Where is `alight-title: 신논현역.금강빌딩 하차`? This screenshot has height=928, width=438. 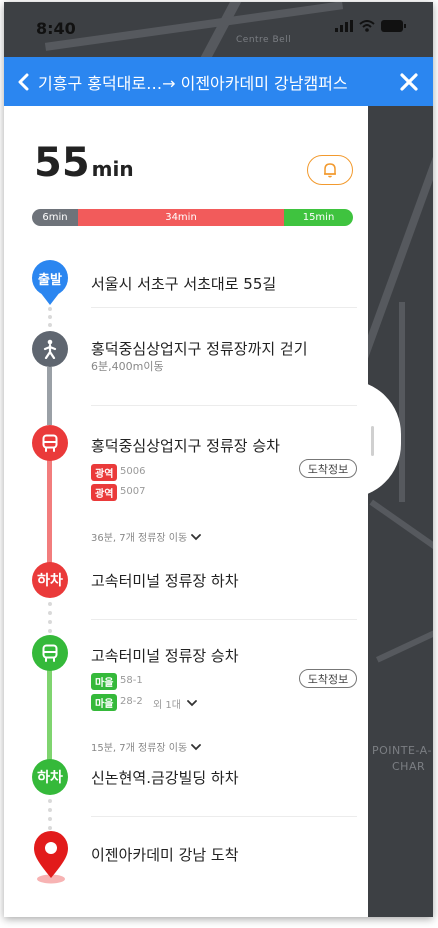 alight-title: 신논현역.금강빌딩 하차 is located at coordinates (165, 778).